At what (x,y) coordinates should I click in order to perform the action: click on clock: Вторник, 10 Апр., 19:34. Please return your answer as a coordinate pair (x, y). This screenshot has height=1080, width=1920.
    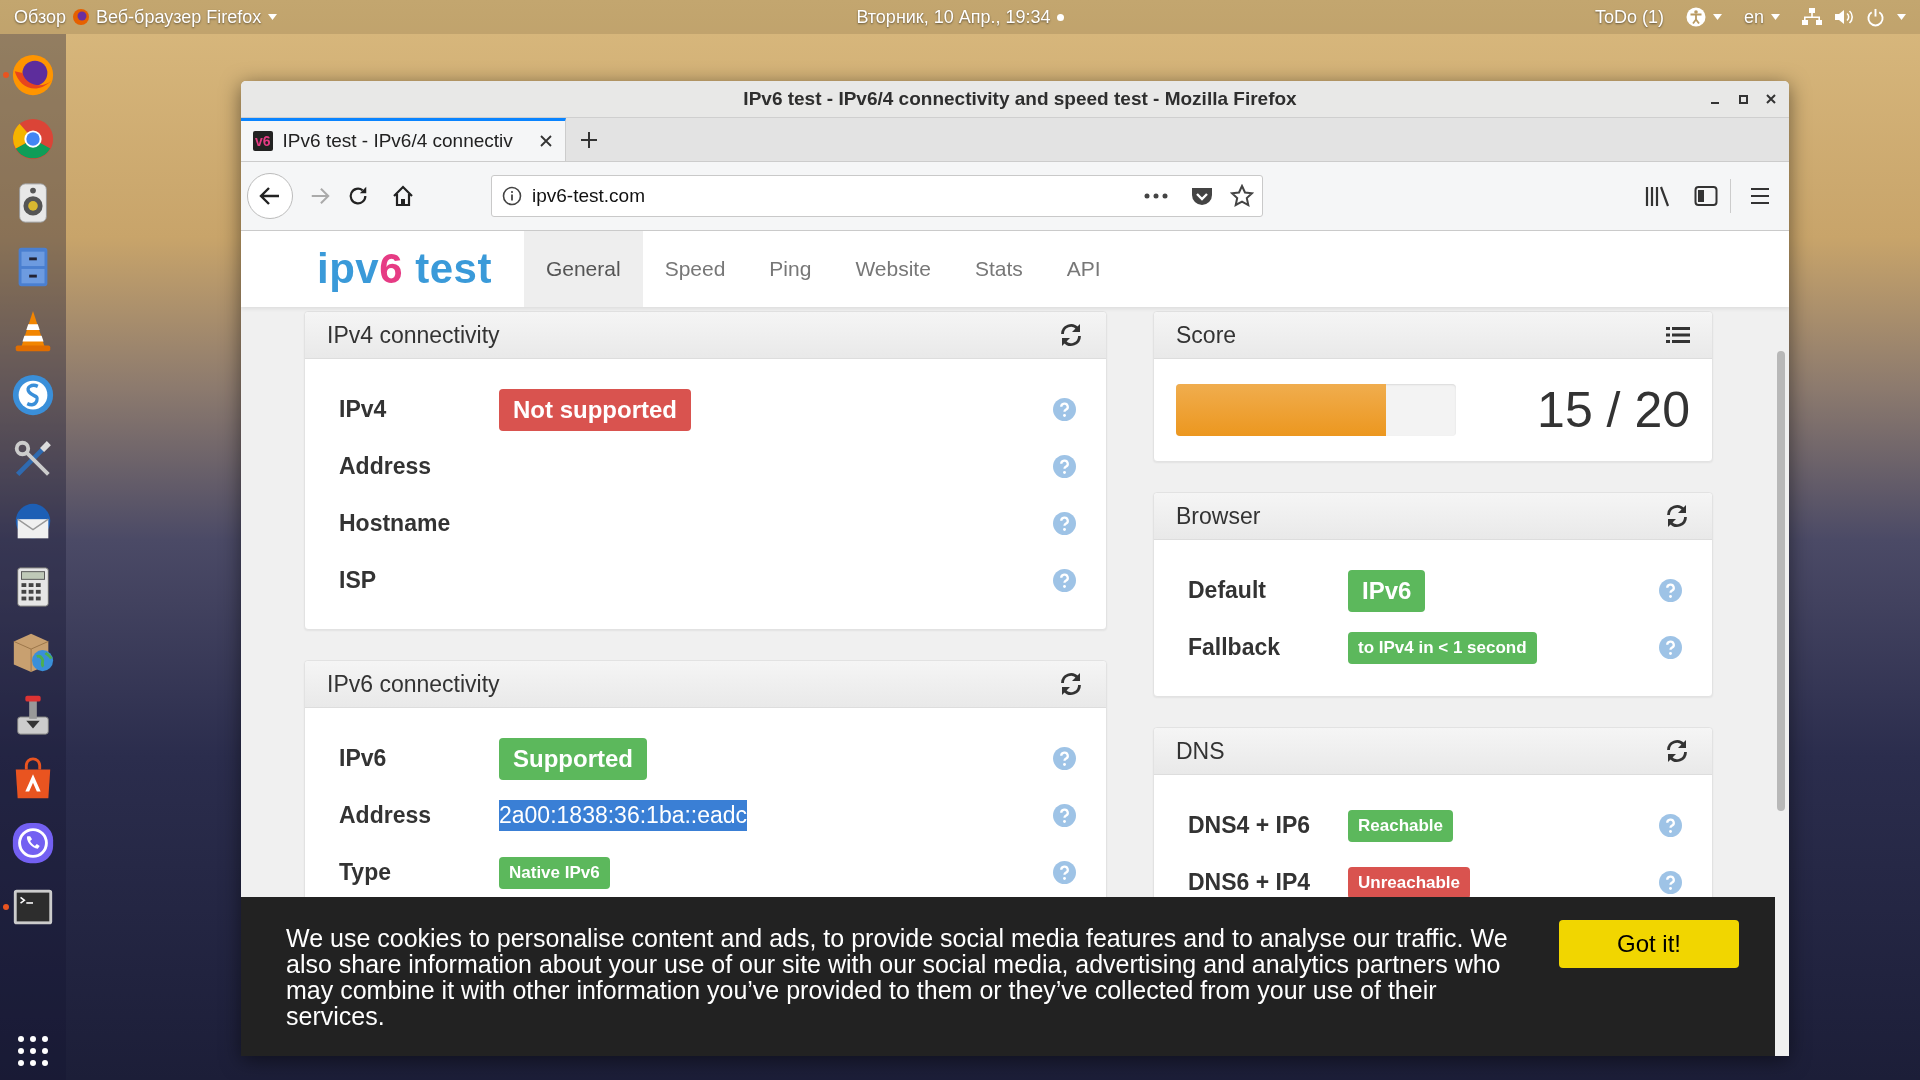
    Looking at the image, I should click on (953, 17).